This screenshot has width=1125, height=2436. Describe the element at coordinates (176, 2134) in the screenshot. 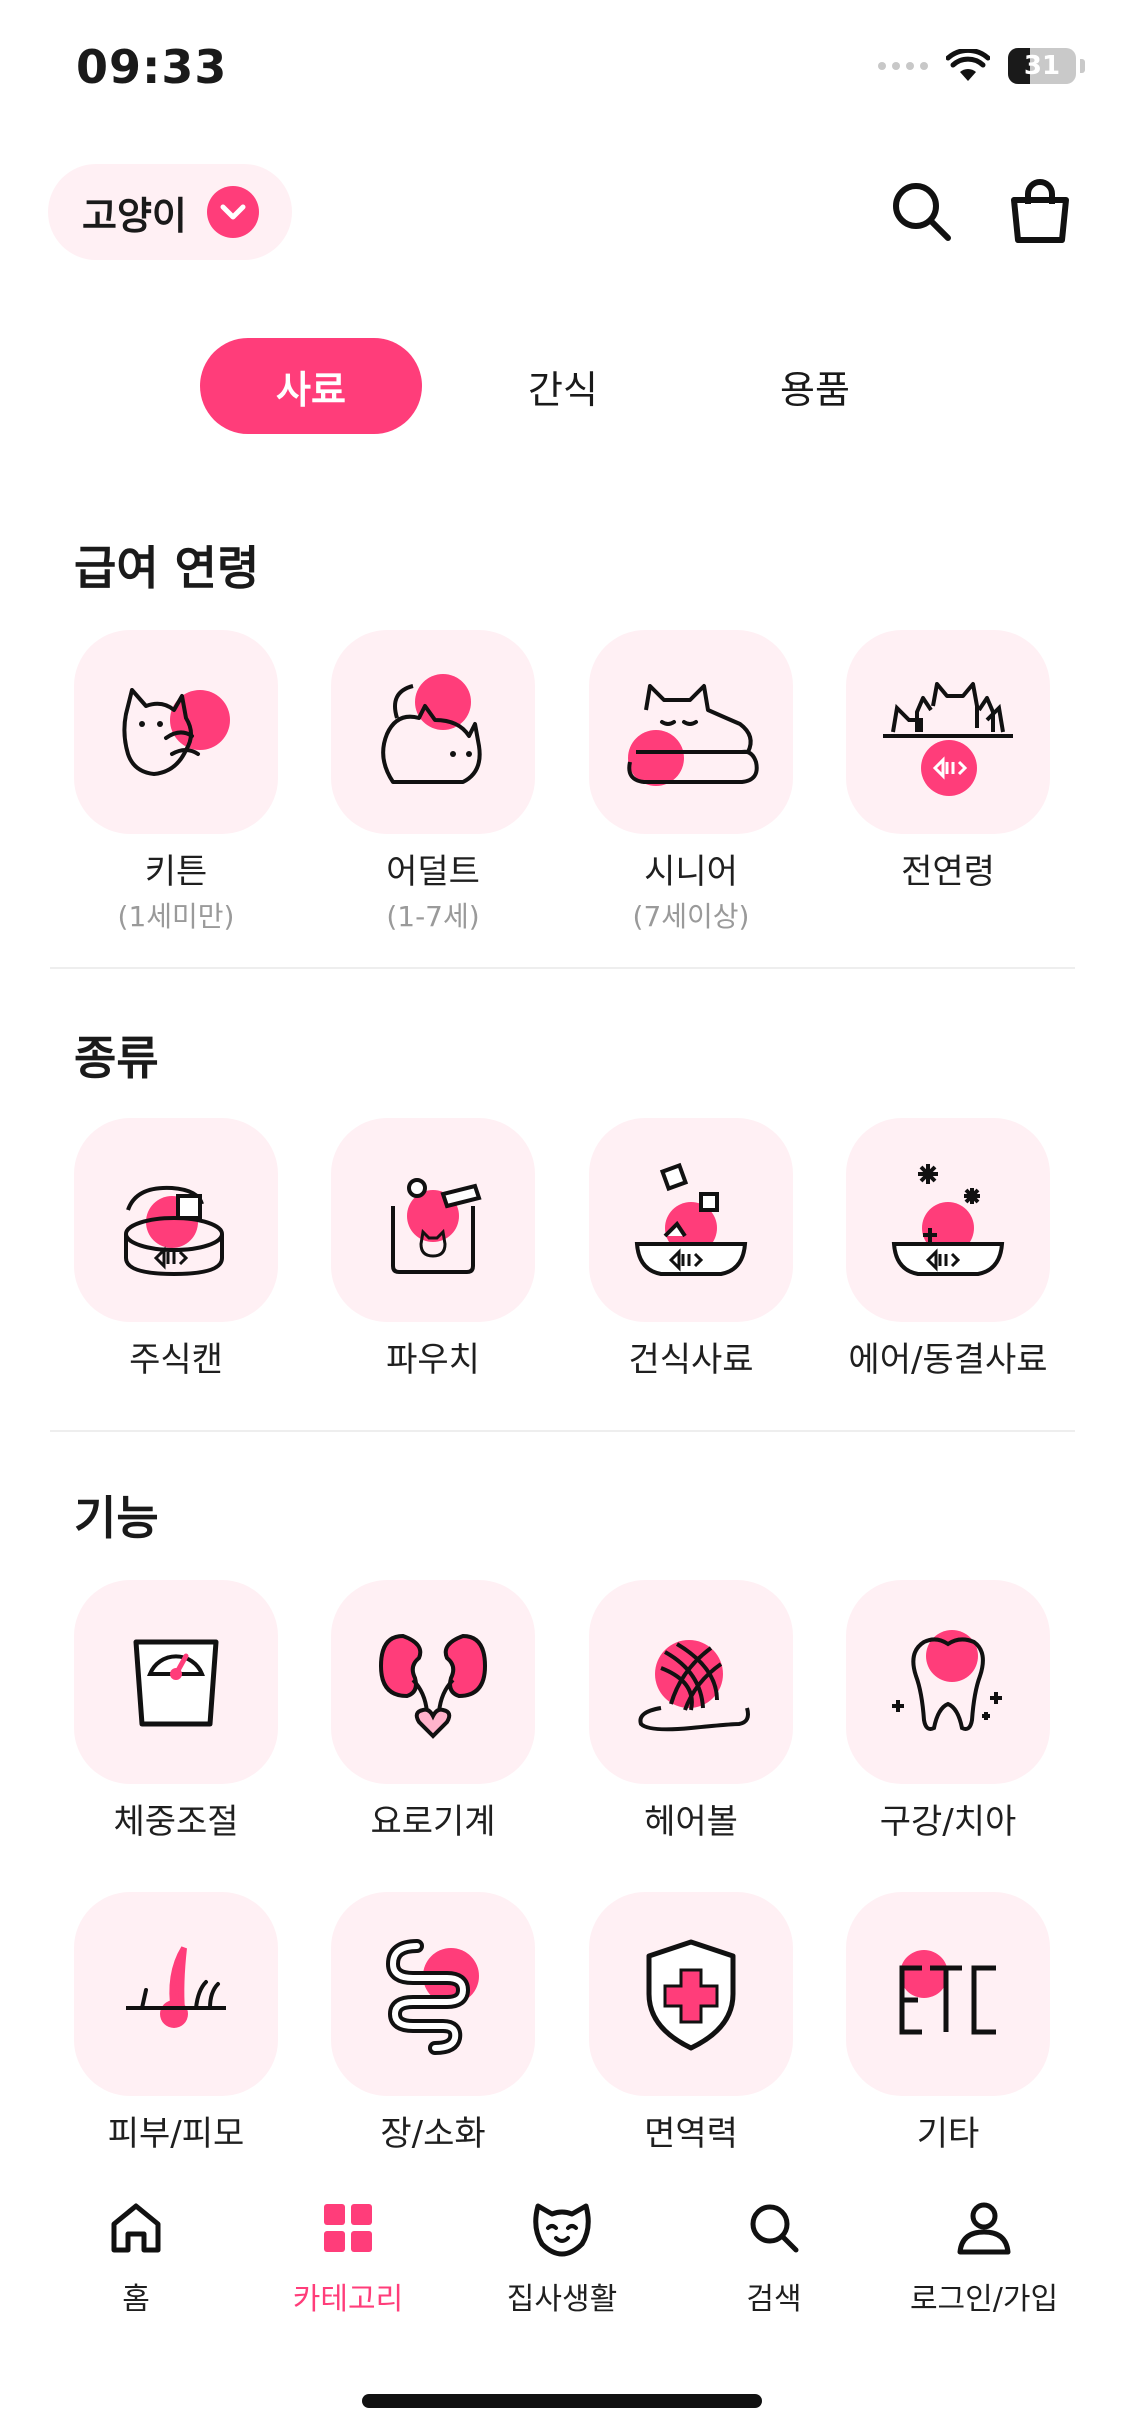

I see `category-label: 피부/피모` at that location.